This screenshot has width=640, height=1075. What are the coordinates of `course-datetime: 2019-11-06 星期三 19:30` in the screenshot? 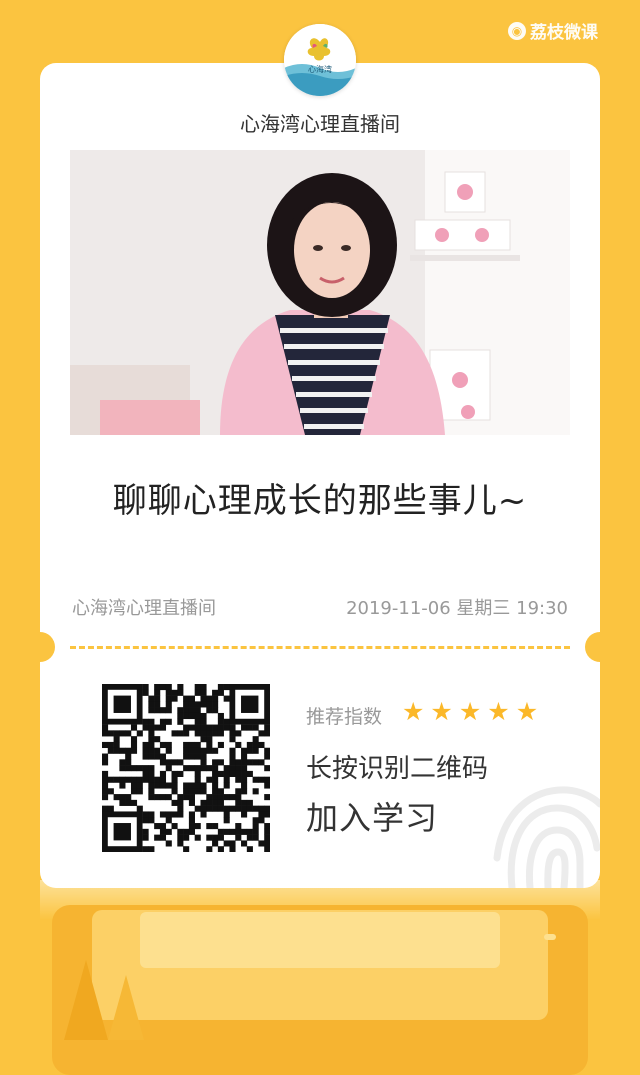 It's located at (457, 608).